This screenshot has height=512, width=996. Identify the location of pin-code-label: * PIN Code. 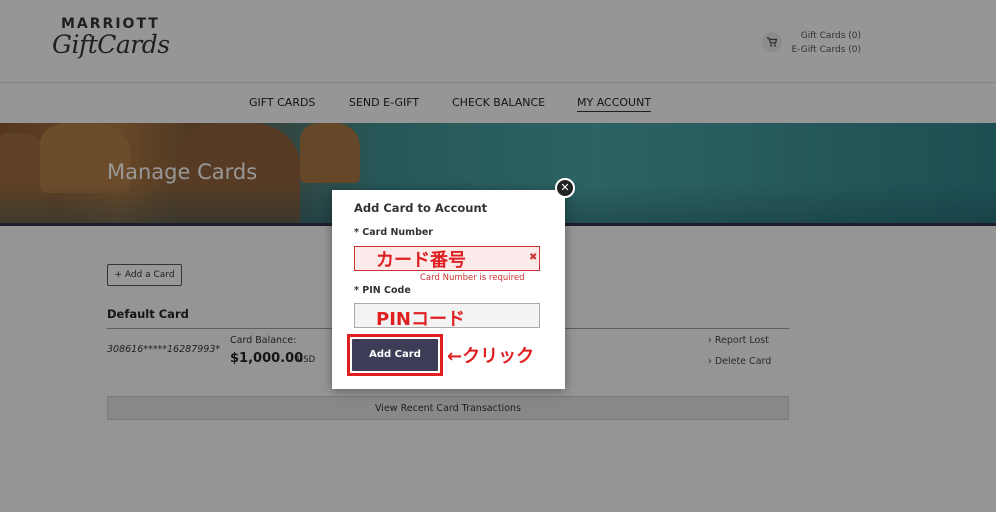
(382, 290).